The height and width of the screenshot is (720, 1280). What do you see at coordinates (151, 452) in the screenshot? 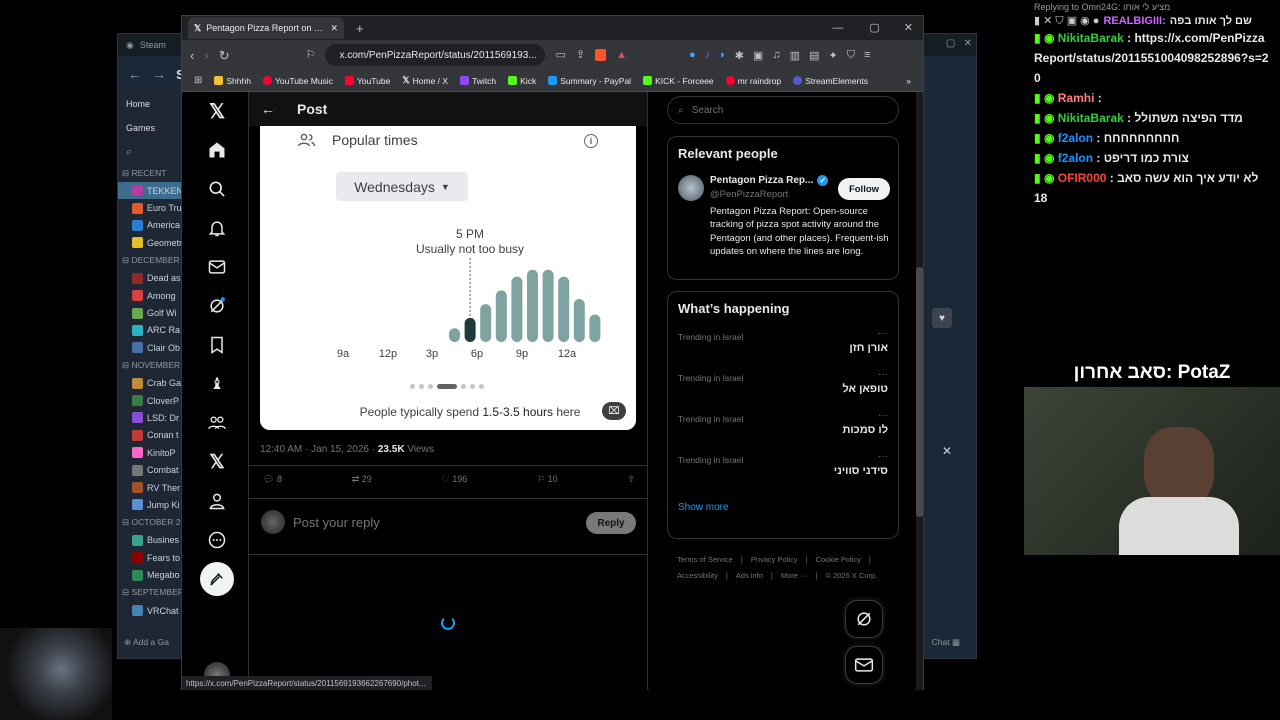
I see `steam-game-item: KinitoP` at bounding box center [151, 452].